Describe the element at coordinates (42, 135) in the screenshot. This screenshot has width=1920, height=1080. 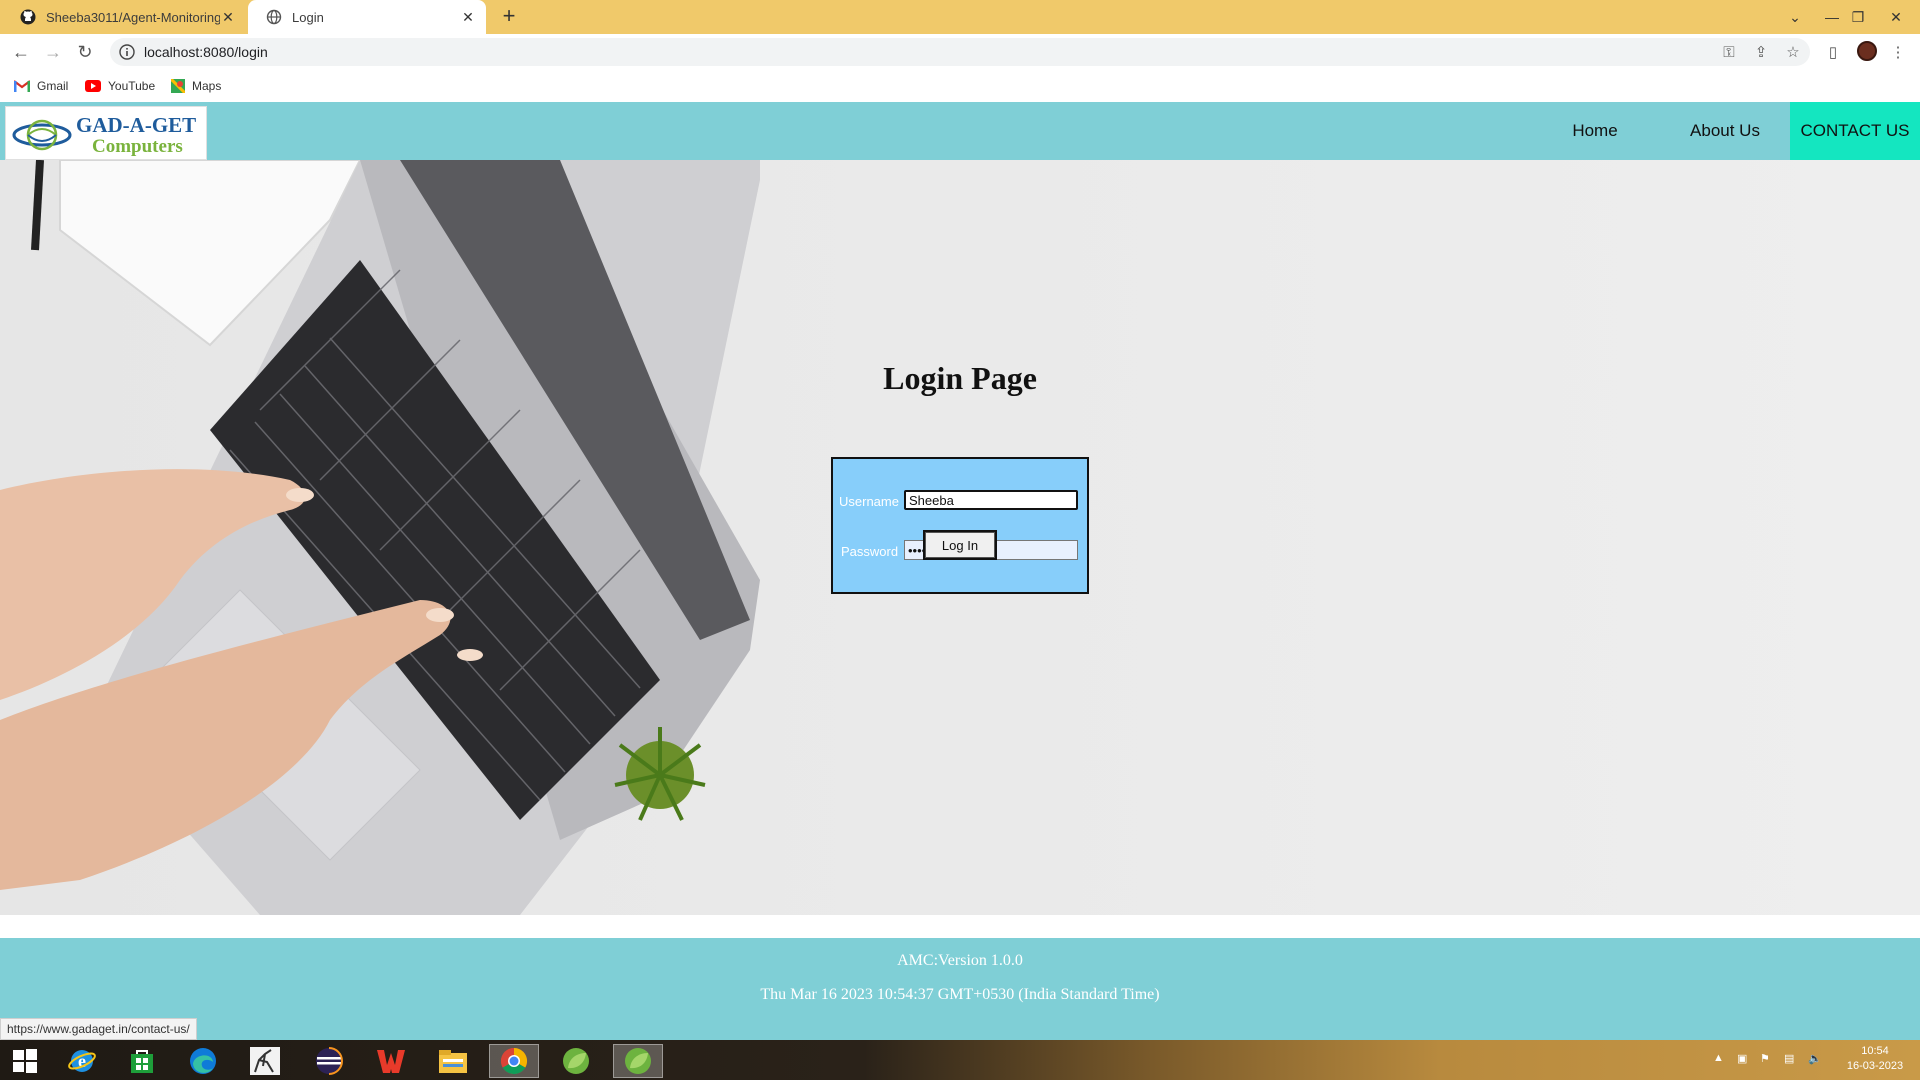
I see `logo-globe-icon` at that location.